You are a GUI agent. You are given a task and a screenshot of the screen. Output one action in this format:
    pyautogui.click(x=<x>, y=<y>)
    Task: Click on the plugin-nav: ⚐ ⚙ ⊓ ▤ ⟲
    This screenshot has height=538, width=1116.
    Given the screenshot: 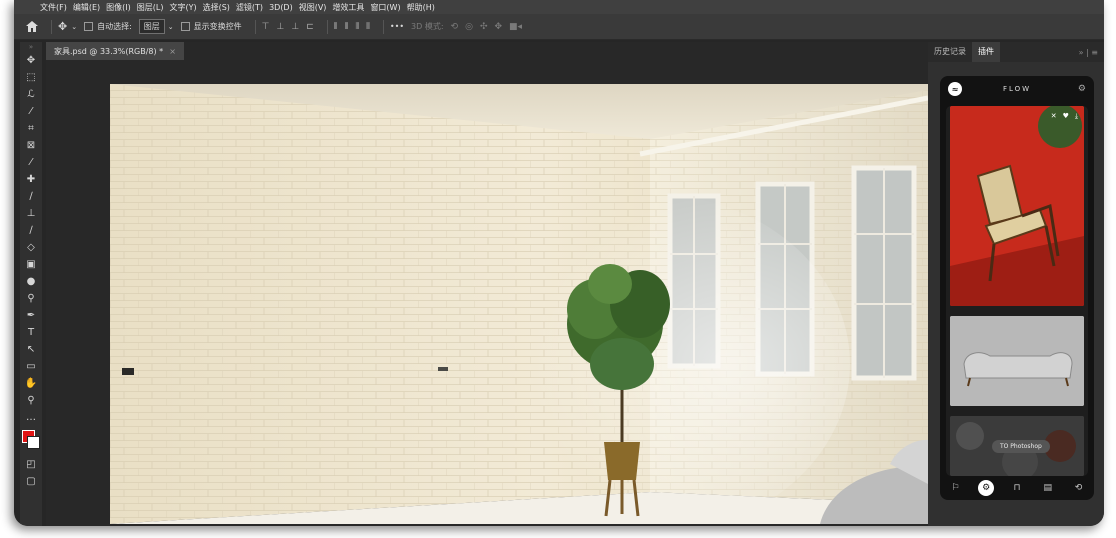 What is the action you would take?
    pyautogui.click(x=1017, y=488)
    